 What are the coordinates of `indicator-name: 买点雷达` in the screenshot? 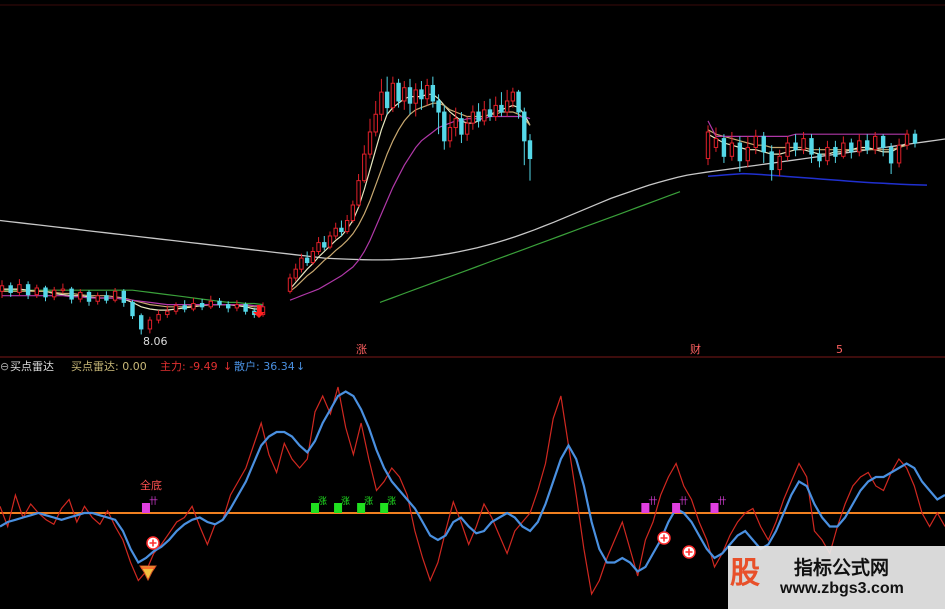 It's located at (32, 367).